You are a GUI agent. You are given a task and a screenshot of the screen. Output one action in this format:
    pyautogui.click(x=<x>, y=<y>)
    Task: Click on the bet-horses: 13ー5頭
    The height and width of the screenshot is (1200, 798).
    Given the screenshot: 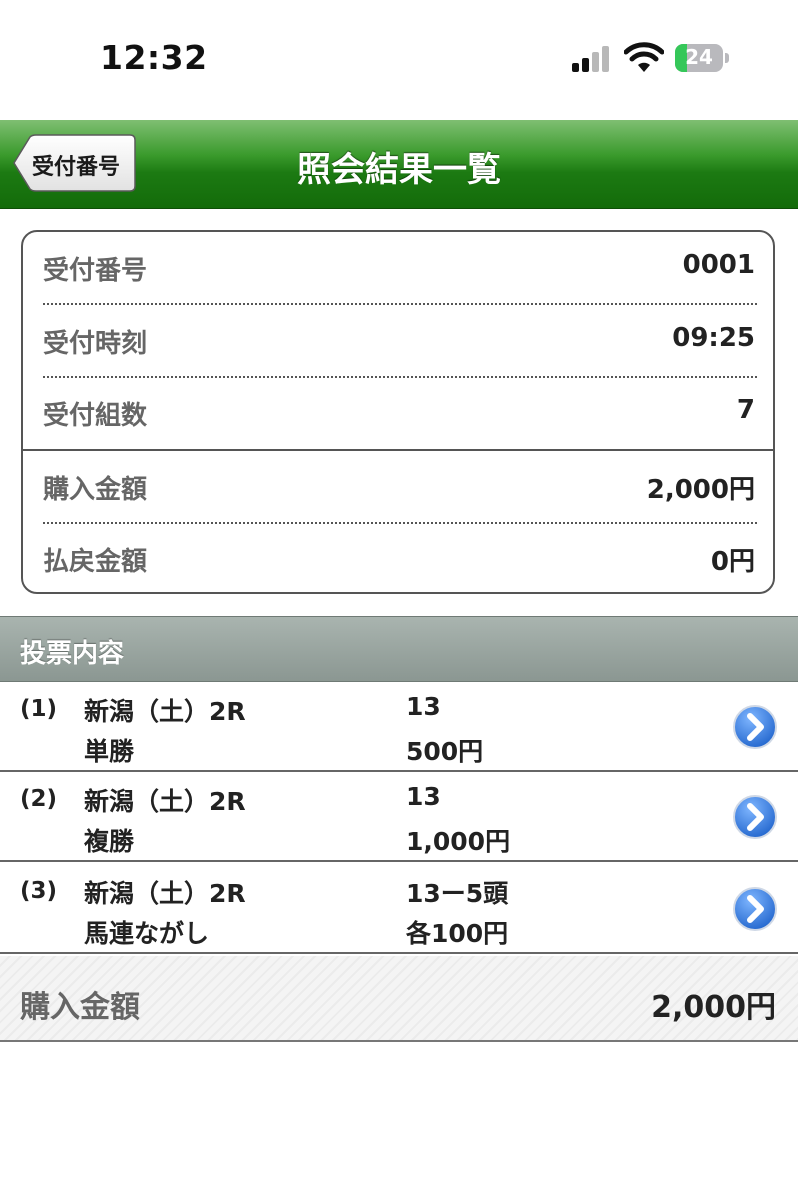 What is the action you would take?
    pyautogui.click(x=457, y=893)
    